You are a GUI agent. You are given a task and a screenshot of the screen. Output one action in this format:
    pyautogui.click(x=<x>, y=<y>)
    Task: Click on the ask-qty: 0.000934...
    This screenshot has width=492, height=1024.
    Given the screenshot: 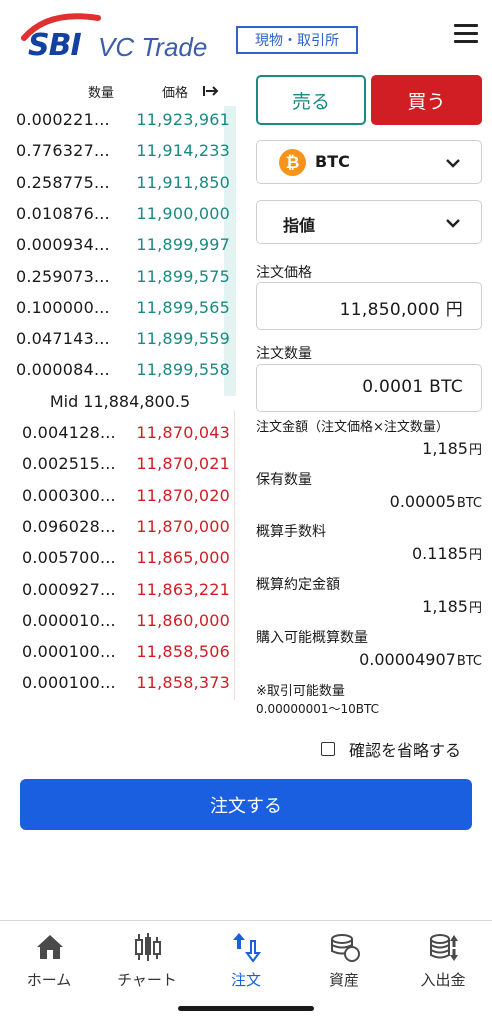 What is the action you would take?
    pyautogui.click(x=63, y=245)
    